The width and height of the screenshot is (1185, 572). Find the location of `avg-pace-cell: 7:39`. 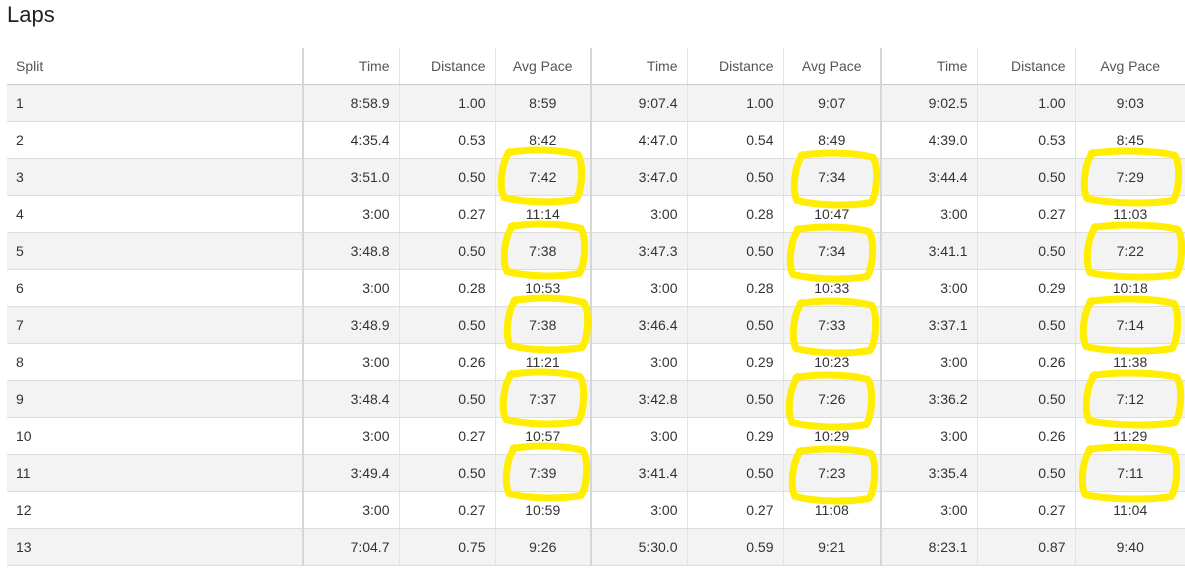

avg-pace-cell: 7:39 is located at coordinates (542, 473).